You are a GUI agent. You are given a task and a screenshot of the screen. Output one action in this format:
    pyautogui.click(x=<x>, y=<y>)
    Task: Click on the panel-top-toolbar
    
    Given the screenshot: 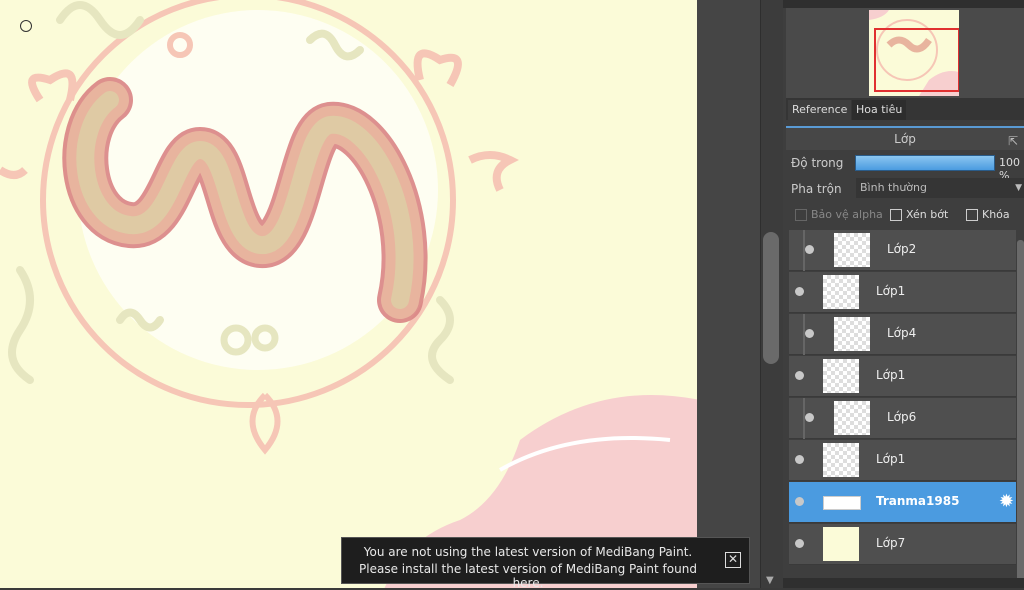 What is the action you would take?
    pyautogui.click(x=903, y=4)
    